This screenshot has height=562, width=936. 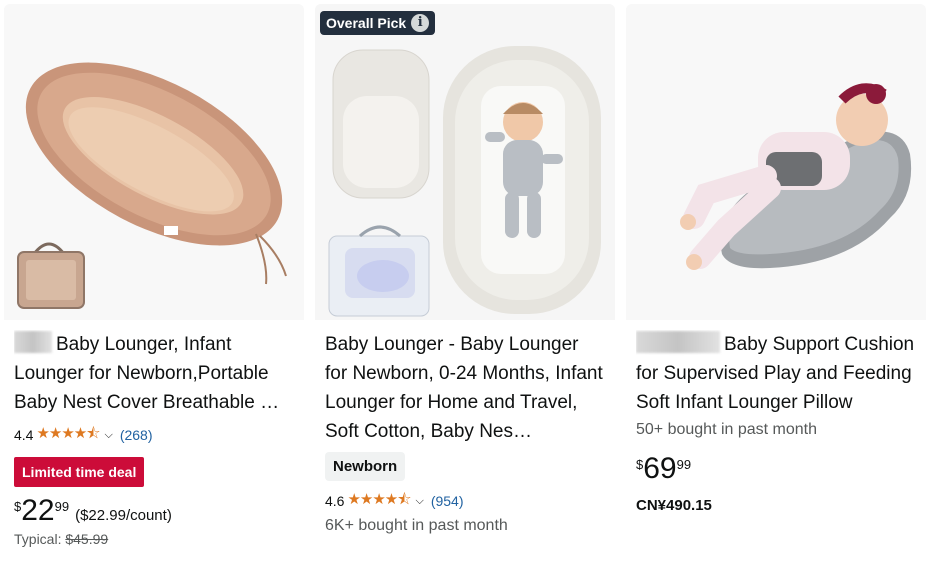 What do you see at coordinates (416, 525) in the screenshot?
I see `bought-count: 6K+ bought in past month` at bounding box center [416, 525].